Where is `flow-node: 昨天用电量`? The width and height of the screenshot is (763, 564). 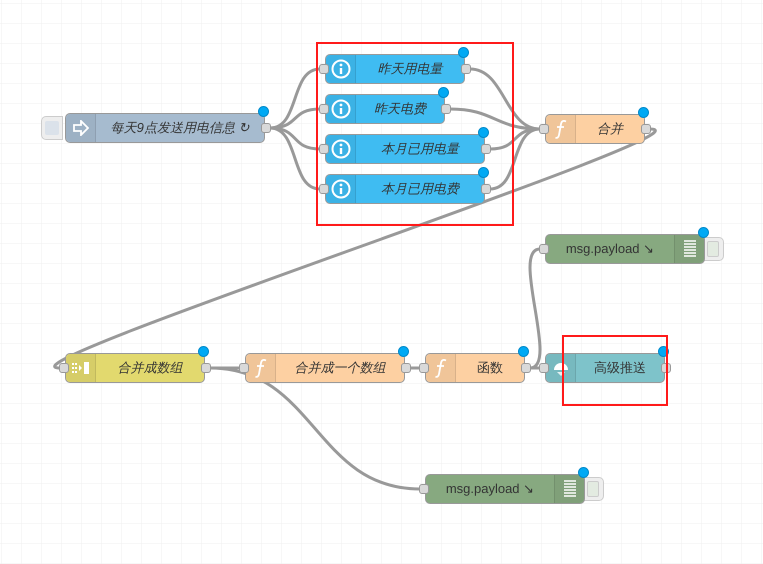 flow-node: 昨天用电量 is located at coordinates (395, 69).